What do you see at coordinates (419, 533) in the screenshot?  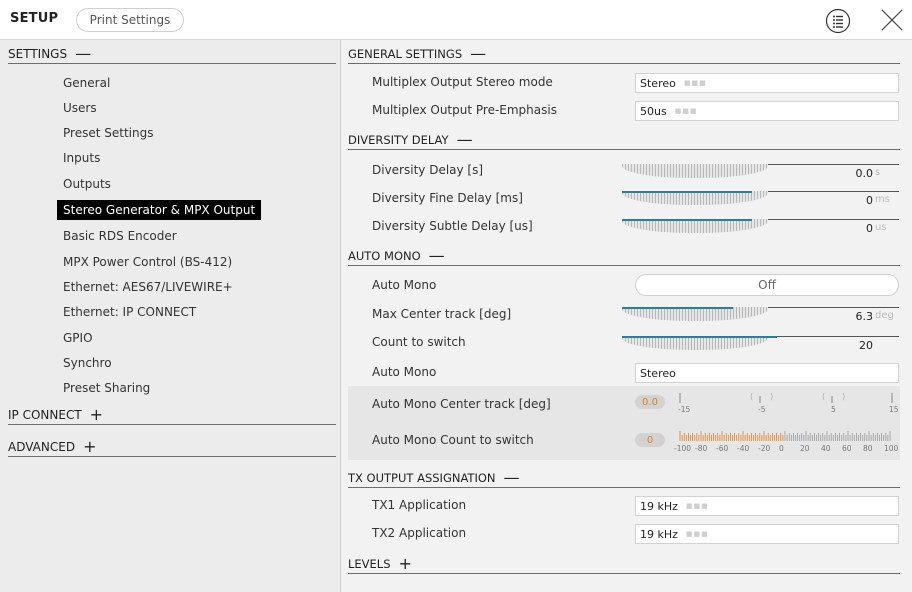 I see `tx2-application-label: TX2 Application` at bounding box center [419, 533].